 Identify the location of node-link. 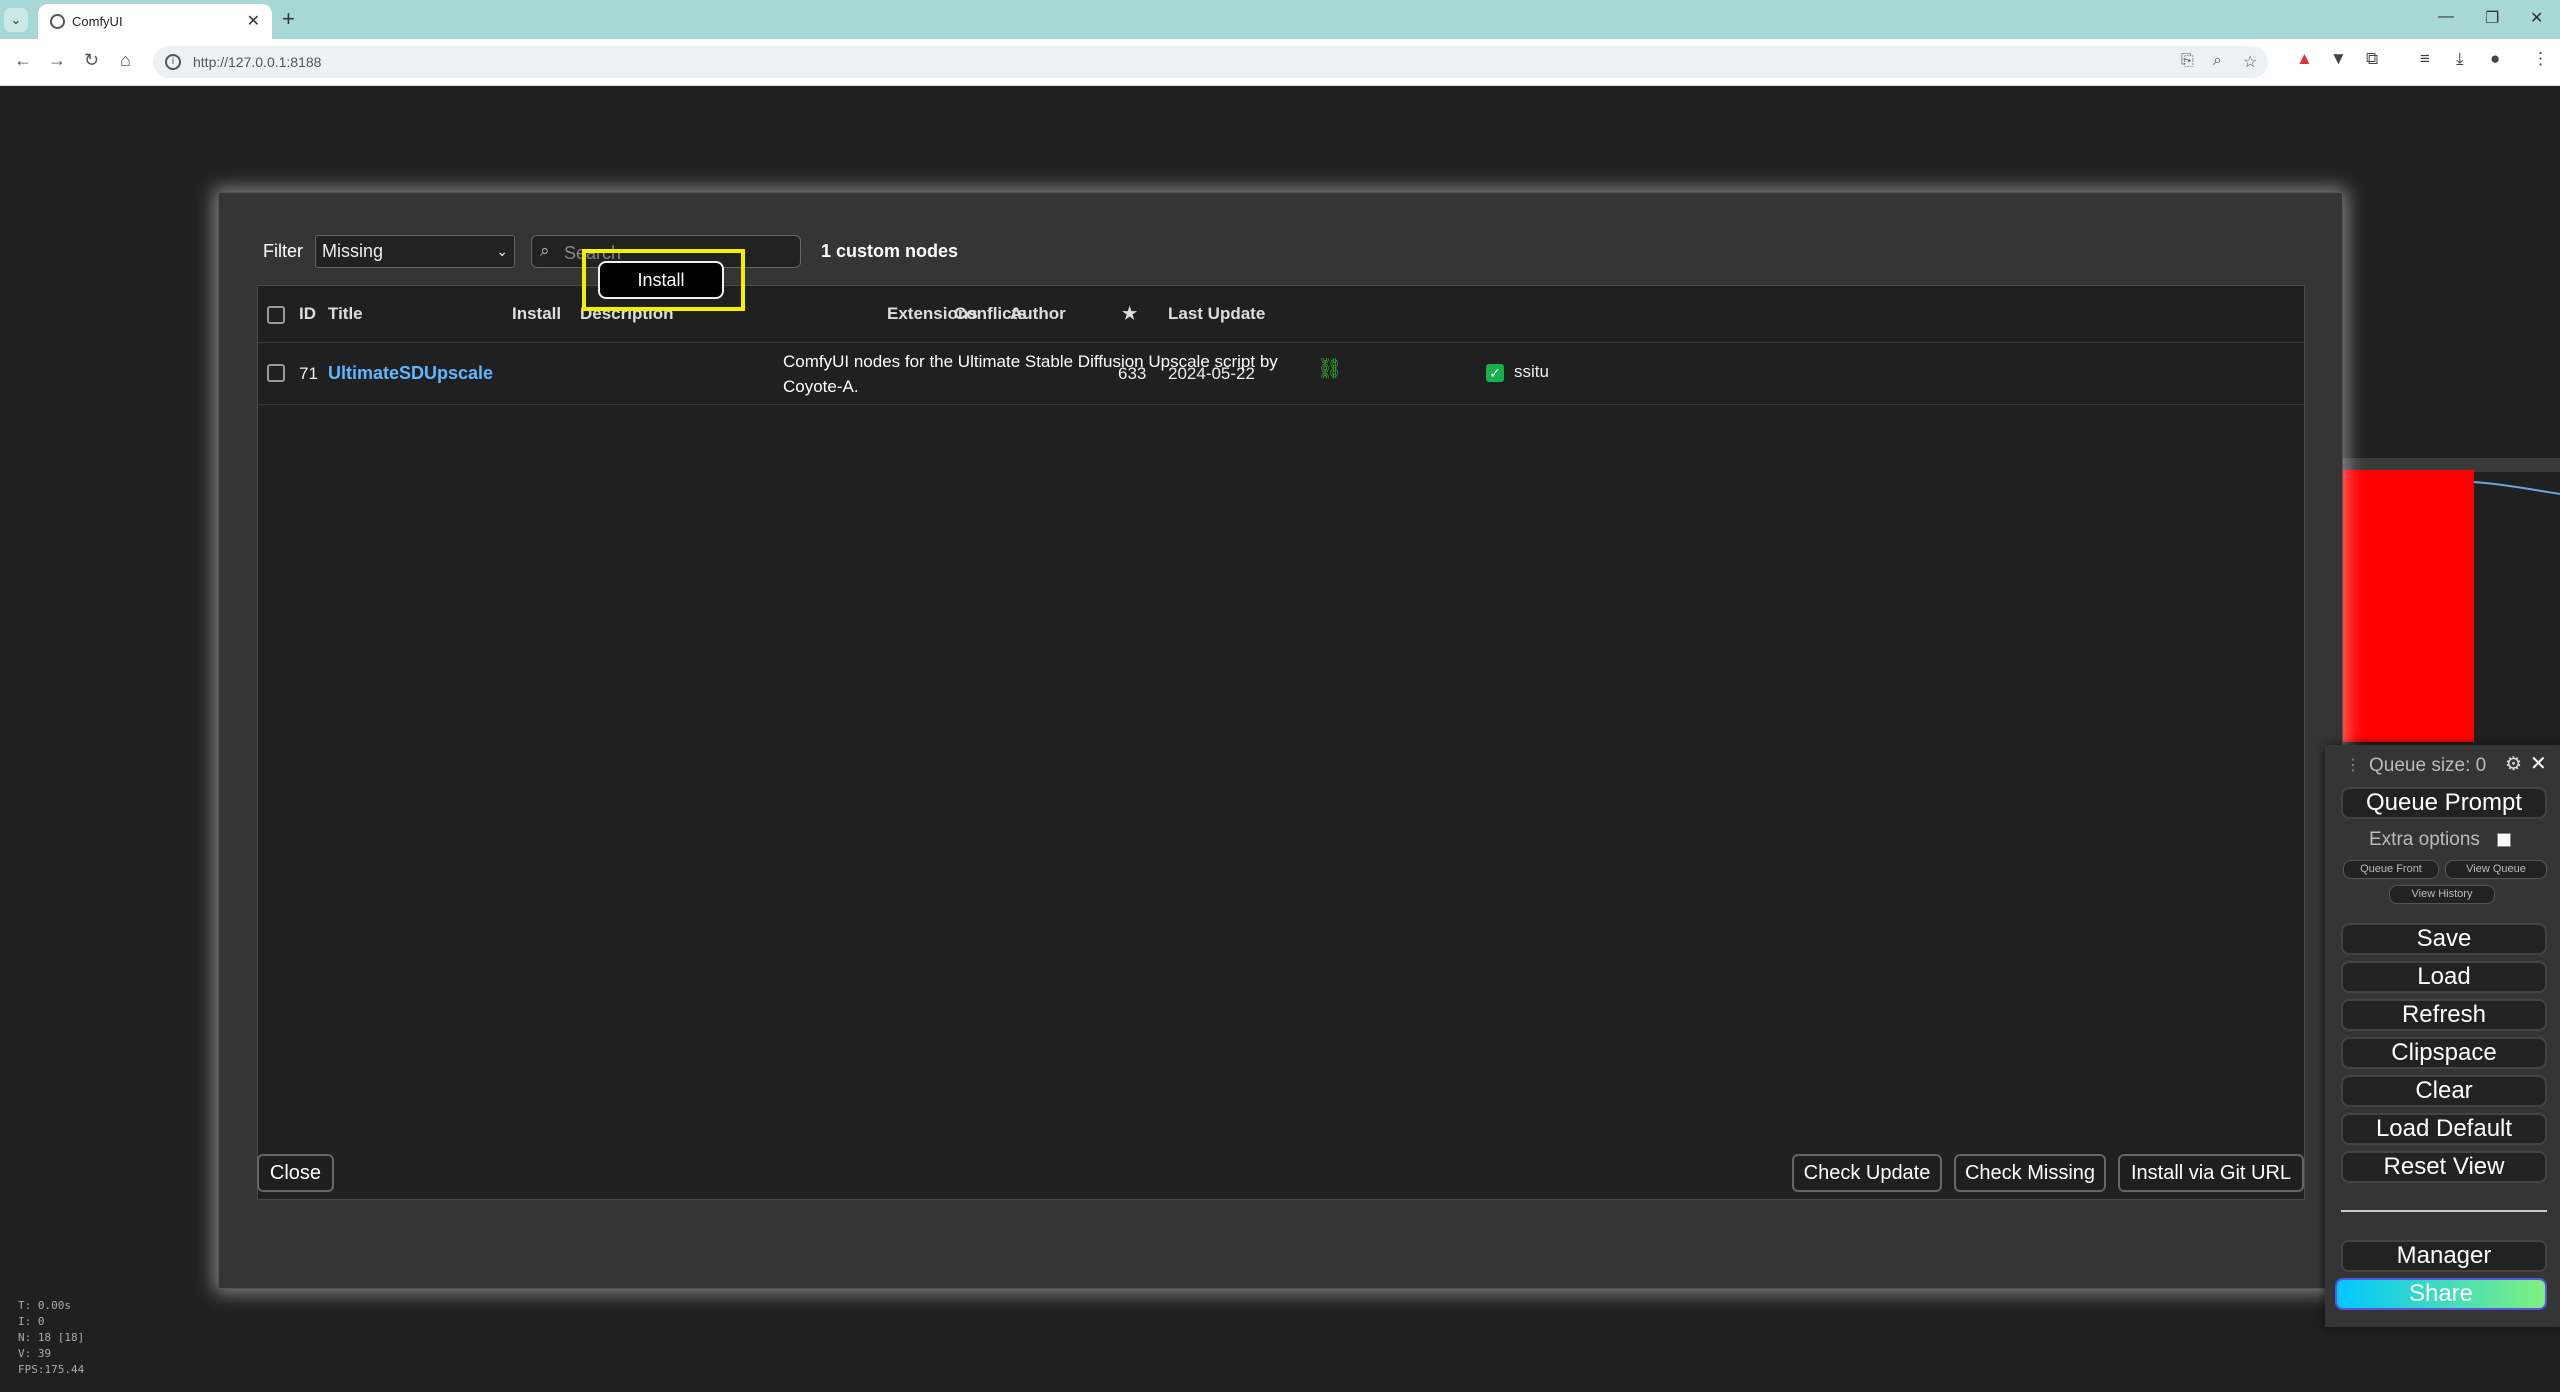
(2517, 488).